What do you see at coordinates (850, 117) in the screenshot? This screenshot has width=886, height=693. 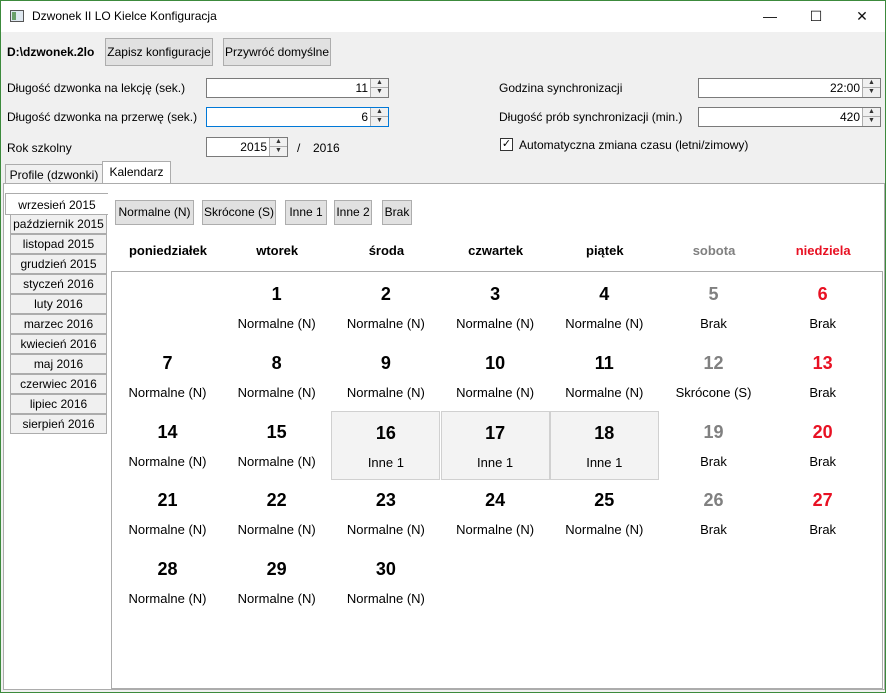 I see `sync-length-value: 420` at bounding box center [850, 117].